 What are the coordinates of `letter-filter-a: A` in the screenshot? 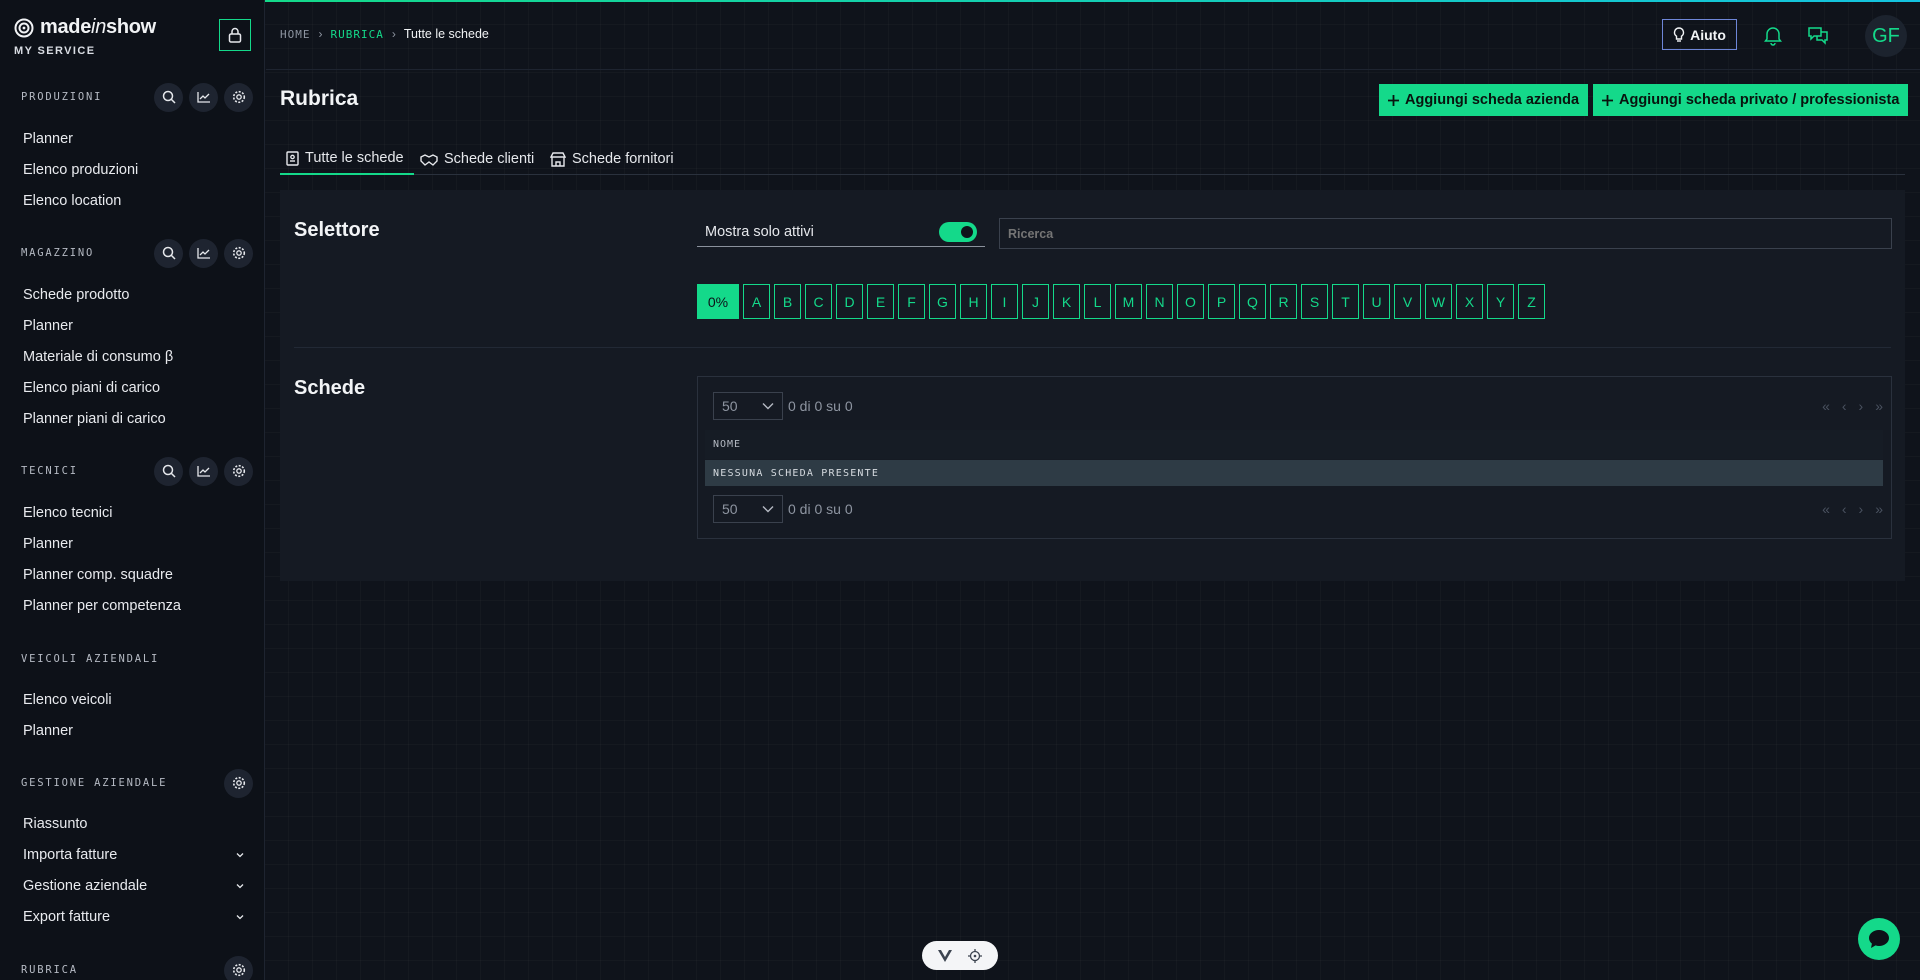 It's located at (756, 301).